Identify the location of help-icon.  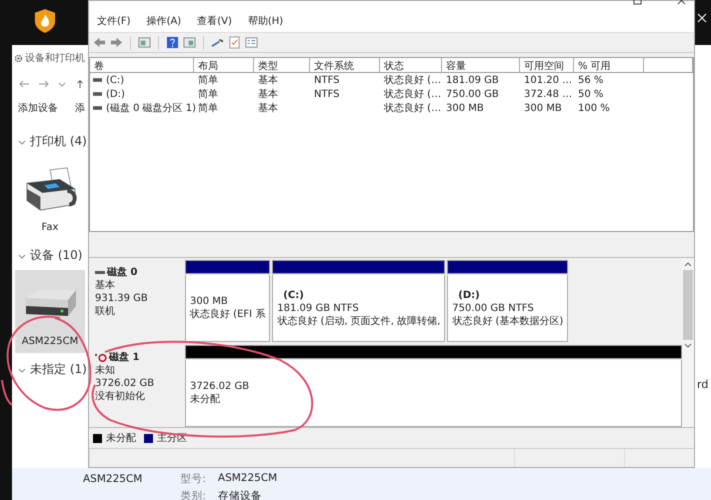
(172, 43).